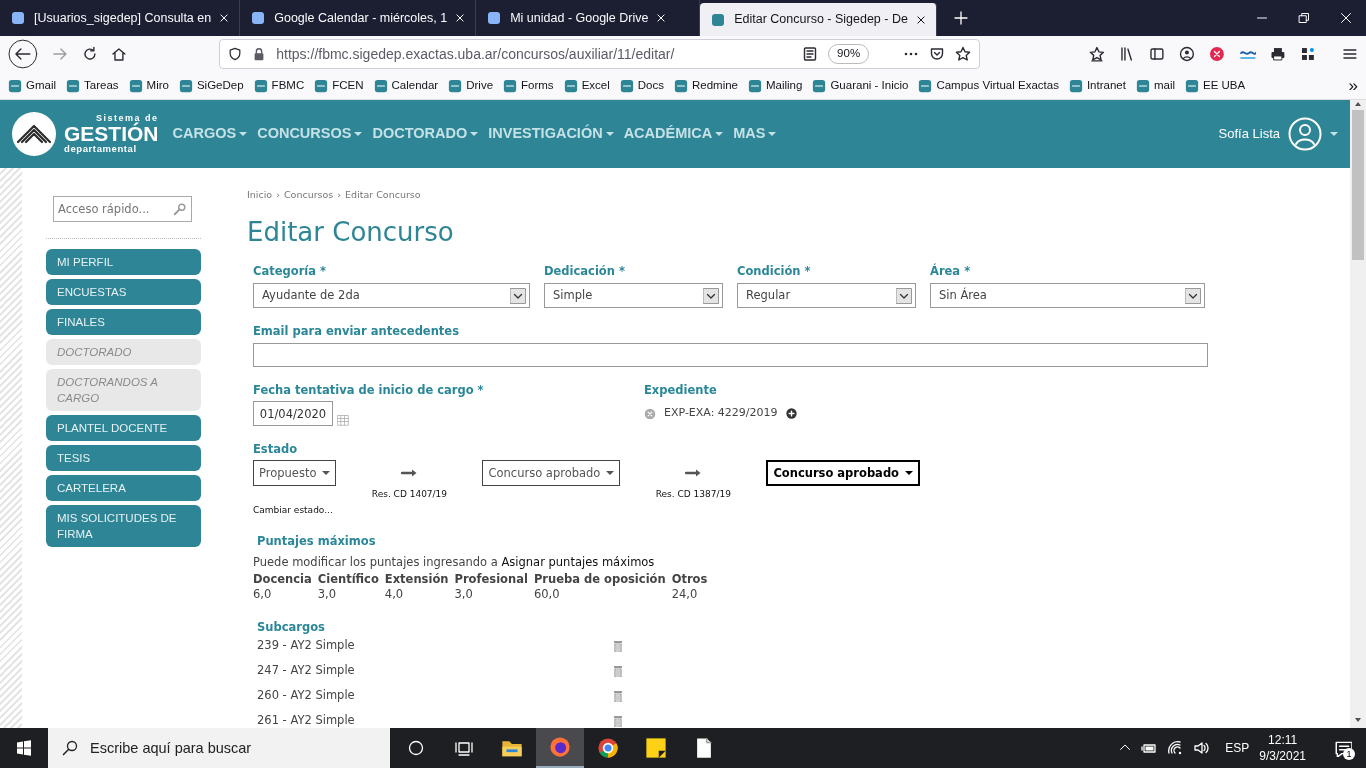 This screenshot has height=768, width=1366. I want to click on bookmark-link: Docs, so click(641, 85).